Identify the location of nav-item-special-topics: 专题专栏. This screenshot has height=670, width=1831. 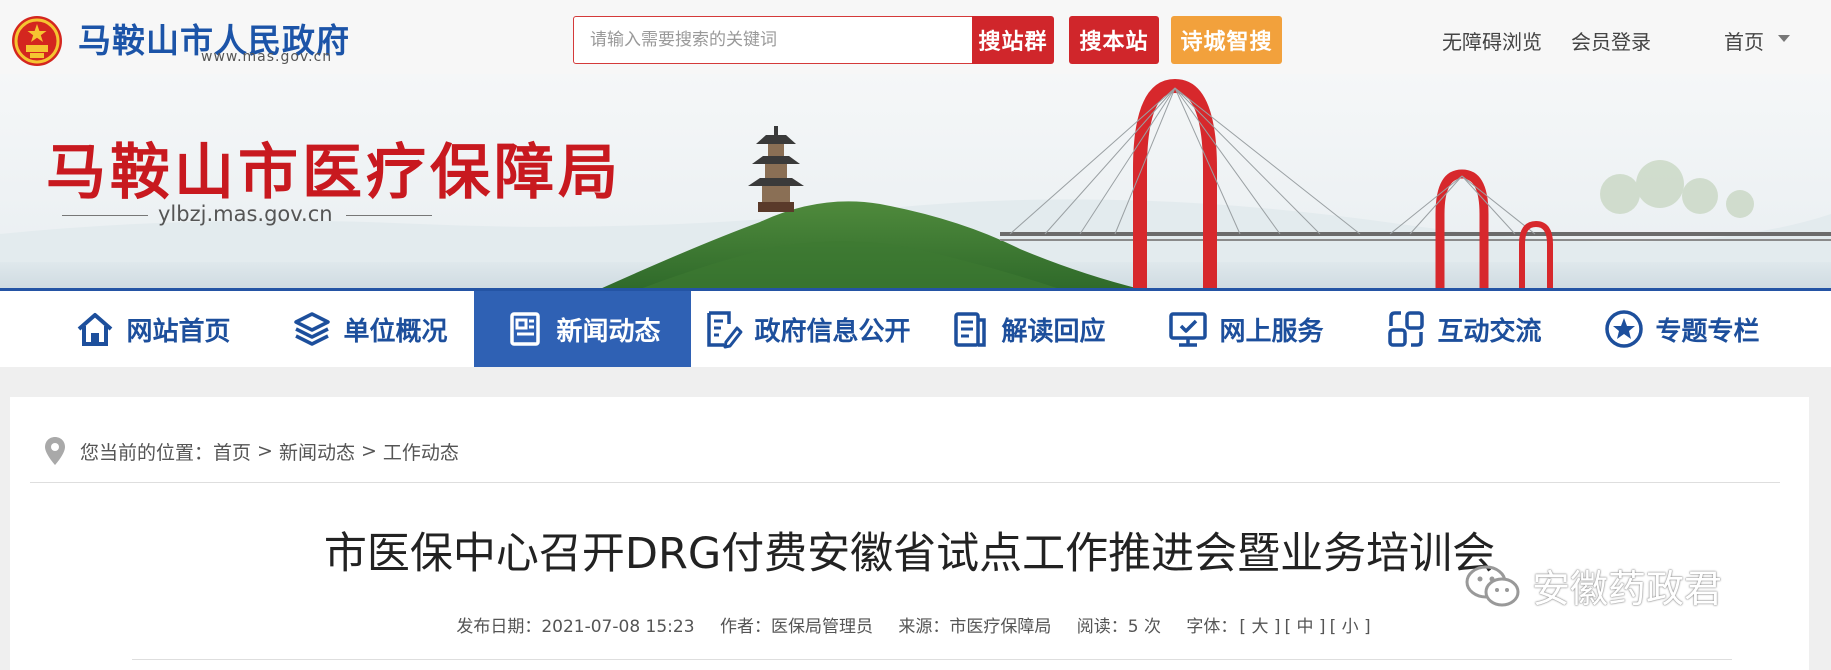
(1681, 329).